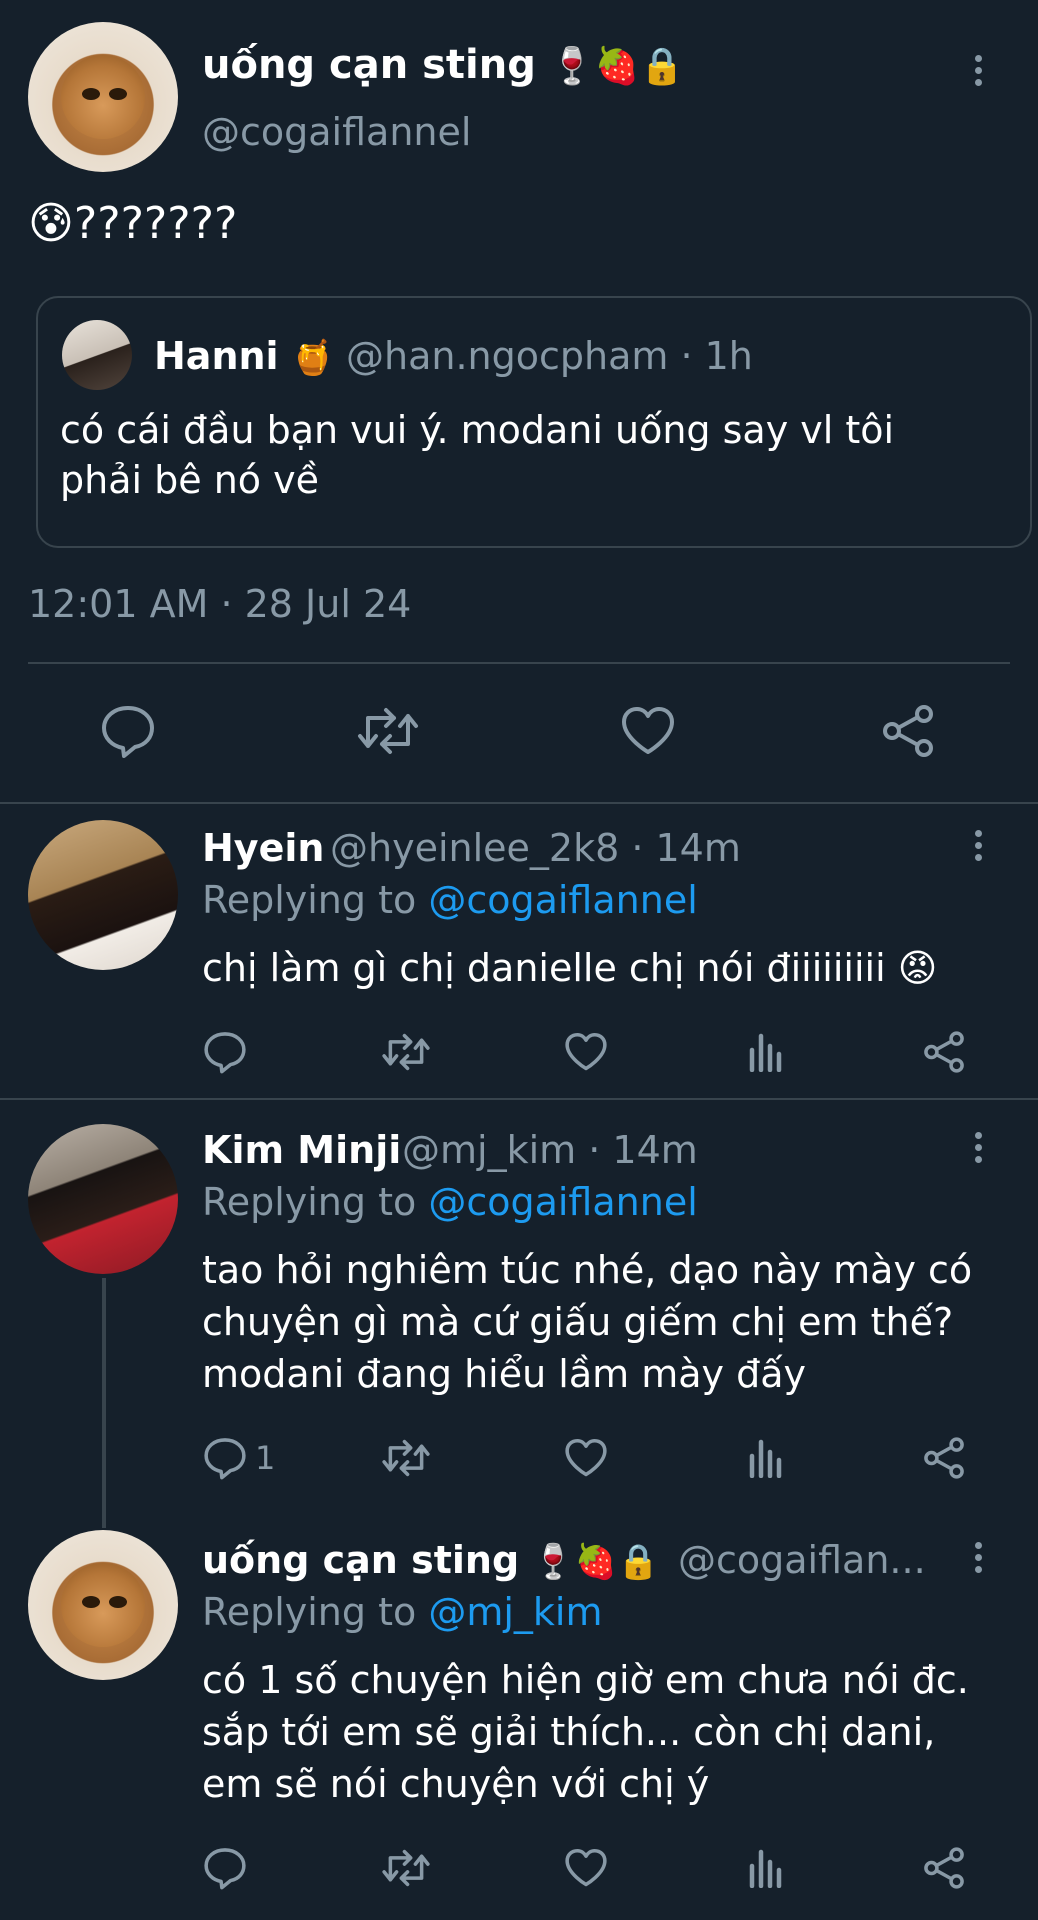  Describe the element at coordinates (549, 356) in the screenshot. I see `quoted-handle-time: @han.ngocpham · 1h` at that location.